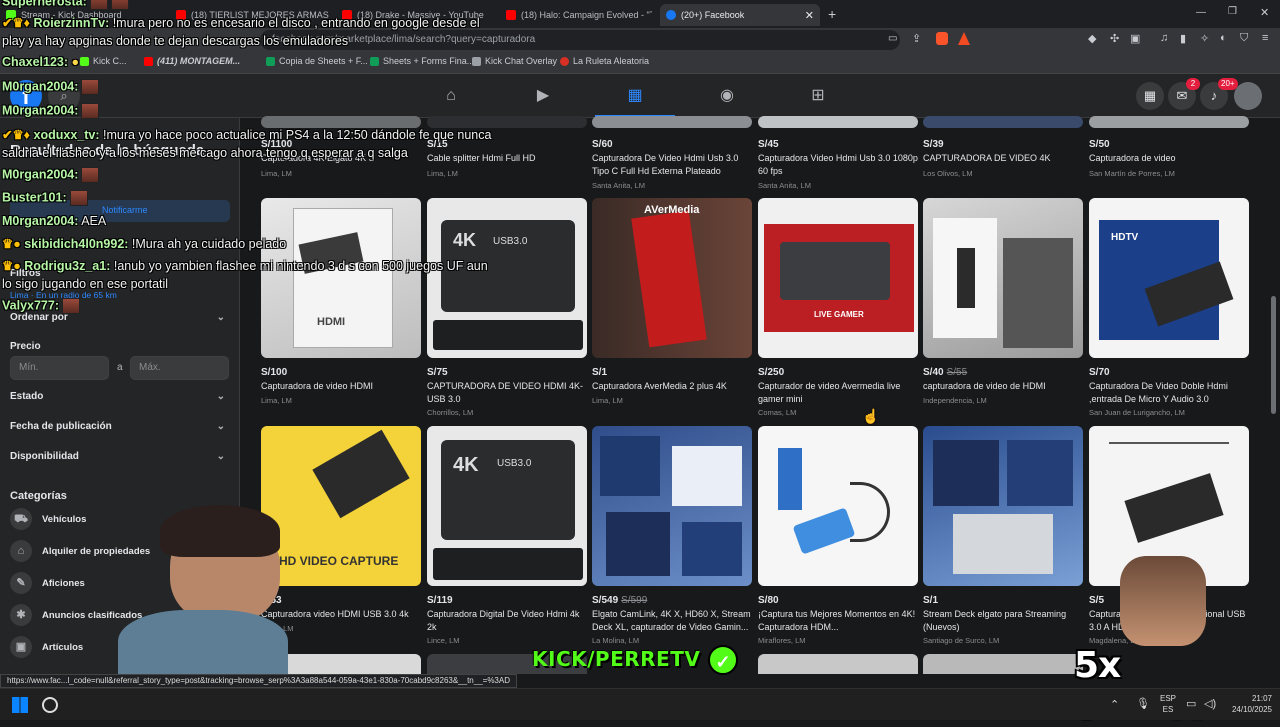 The height and width of the screenshot is (727, 1280). What do you see at coordinates (76, 615) in the screenshot?
I see `category-classifieds: ✱ Anuncios clasificados` at bounding box center [76, 615].